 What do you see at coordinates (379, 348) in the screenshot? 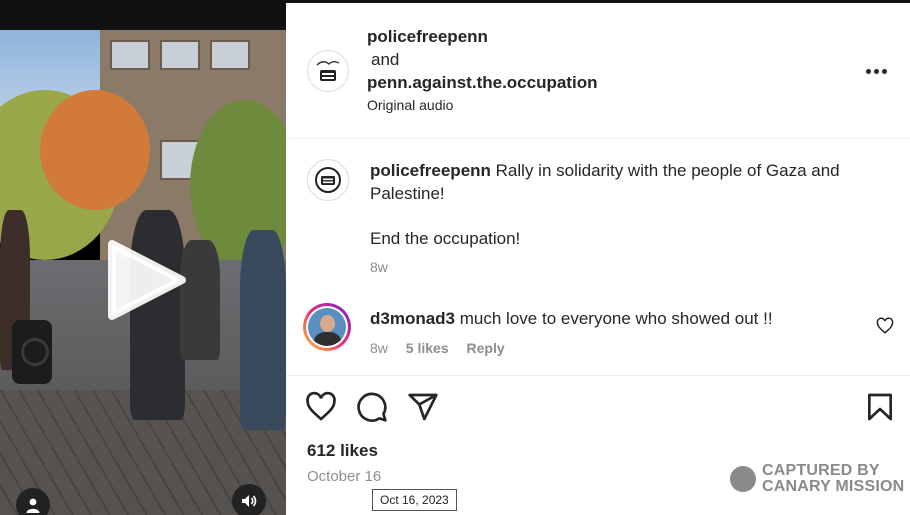
I see `comment-timestamp: 8w` at bounding box center [379, 348].